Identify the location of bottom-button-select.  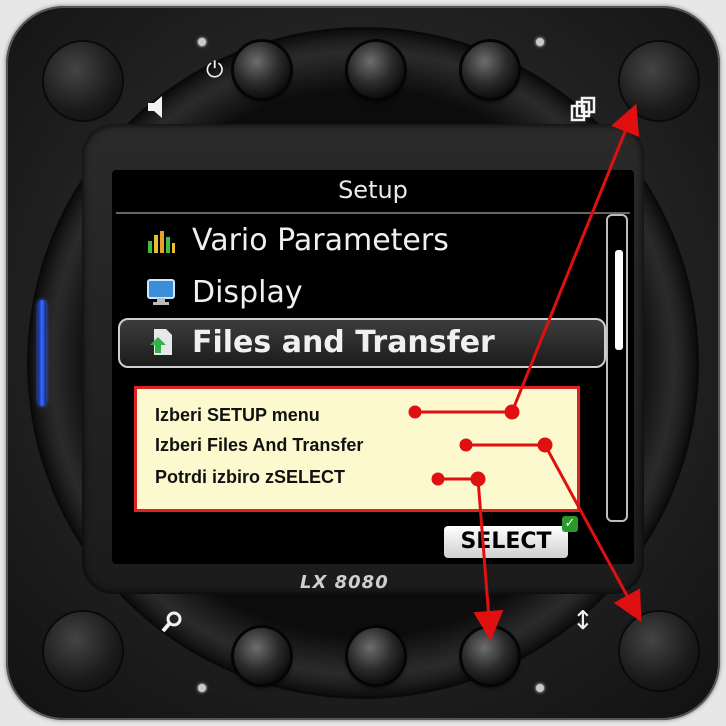
(490, 656).